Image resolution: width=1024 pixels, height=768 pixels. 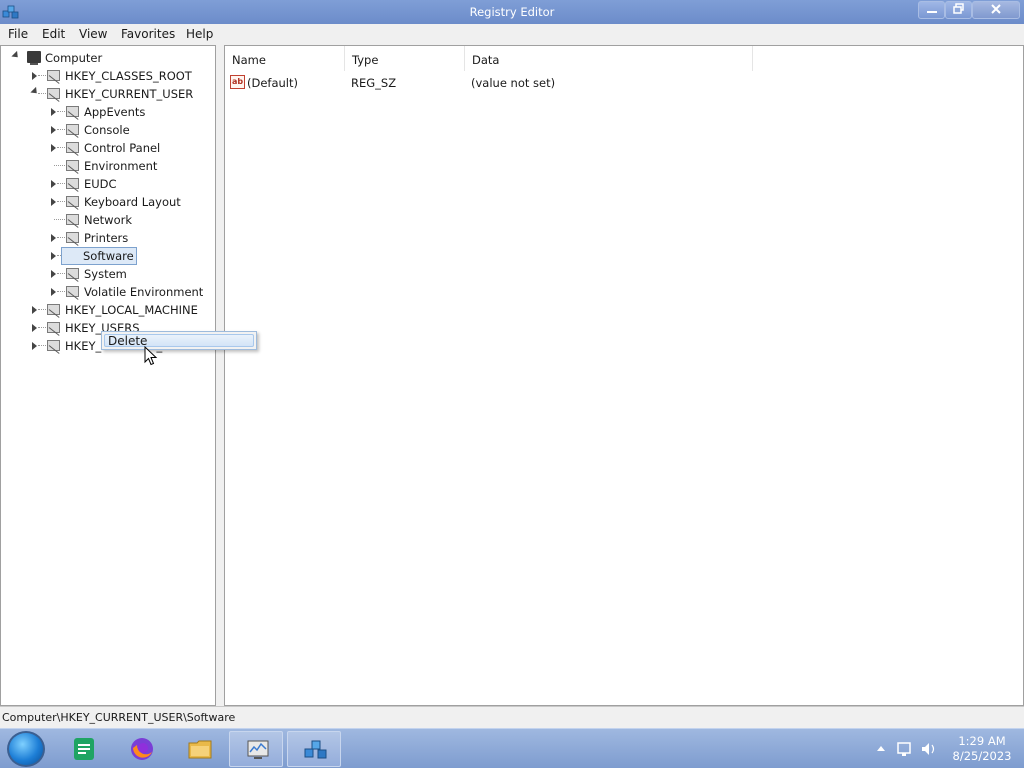 I want to click on tree-node-appevents: AppEvents, so click(x=108, y=112).